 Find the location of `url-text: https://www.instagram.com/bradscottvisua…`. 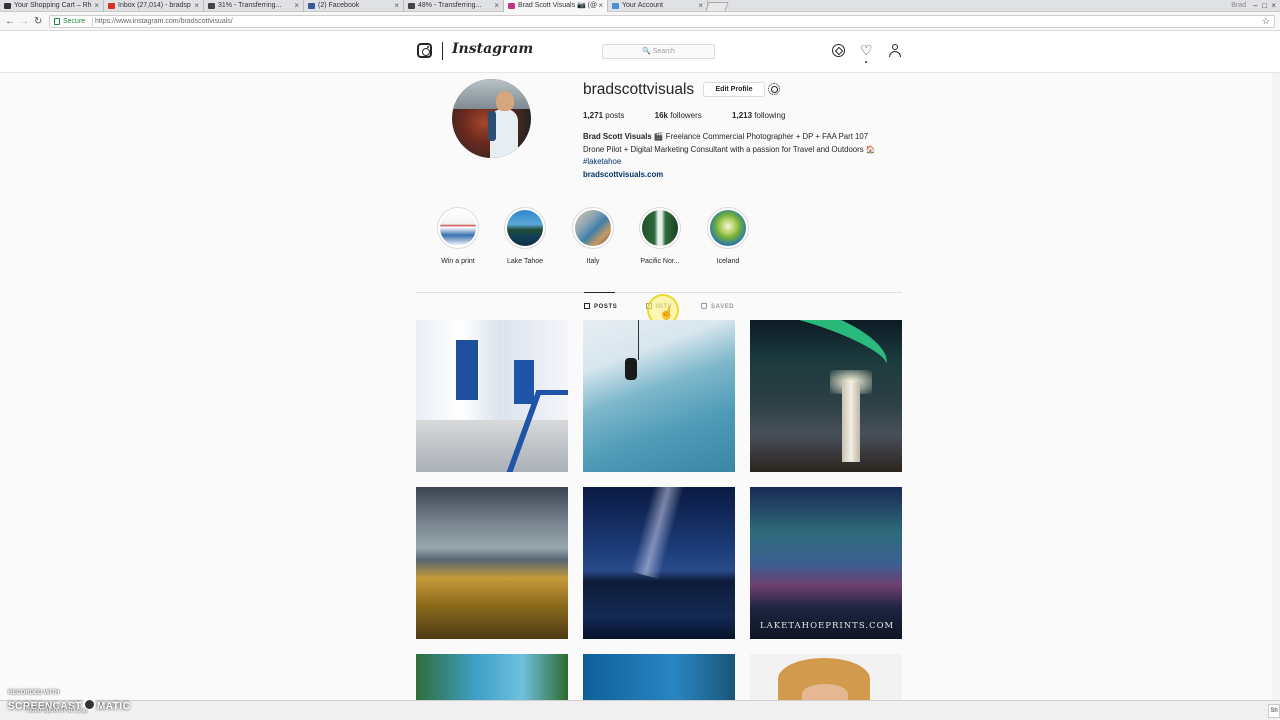

url-text: https://www.instagram.com/bradscottvisua… is located at coordinates (164, 22).